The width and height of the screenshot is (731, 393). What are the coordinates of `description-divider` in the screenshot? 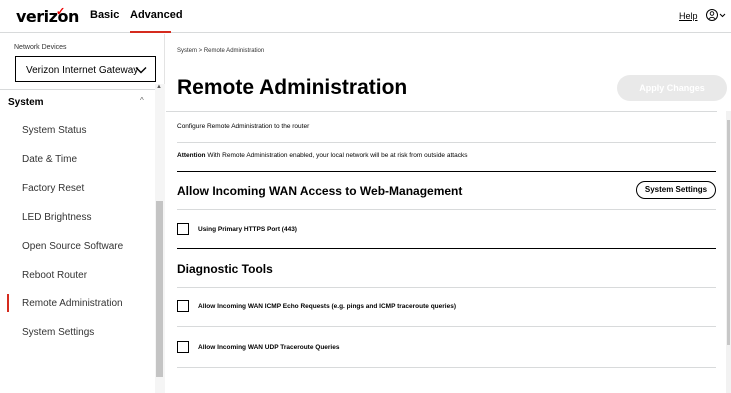 It's located at (446, 142).